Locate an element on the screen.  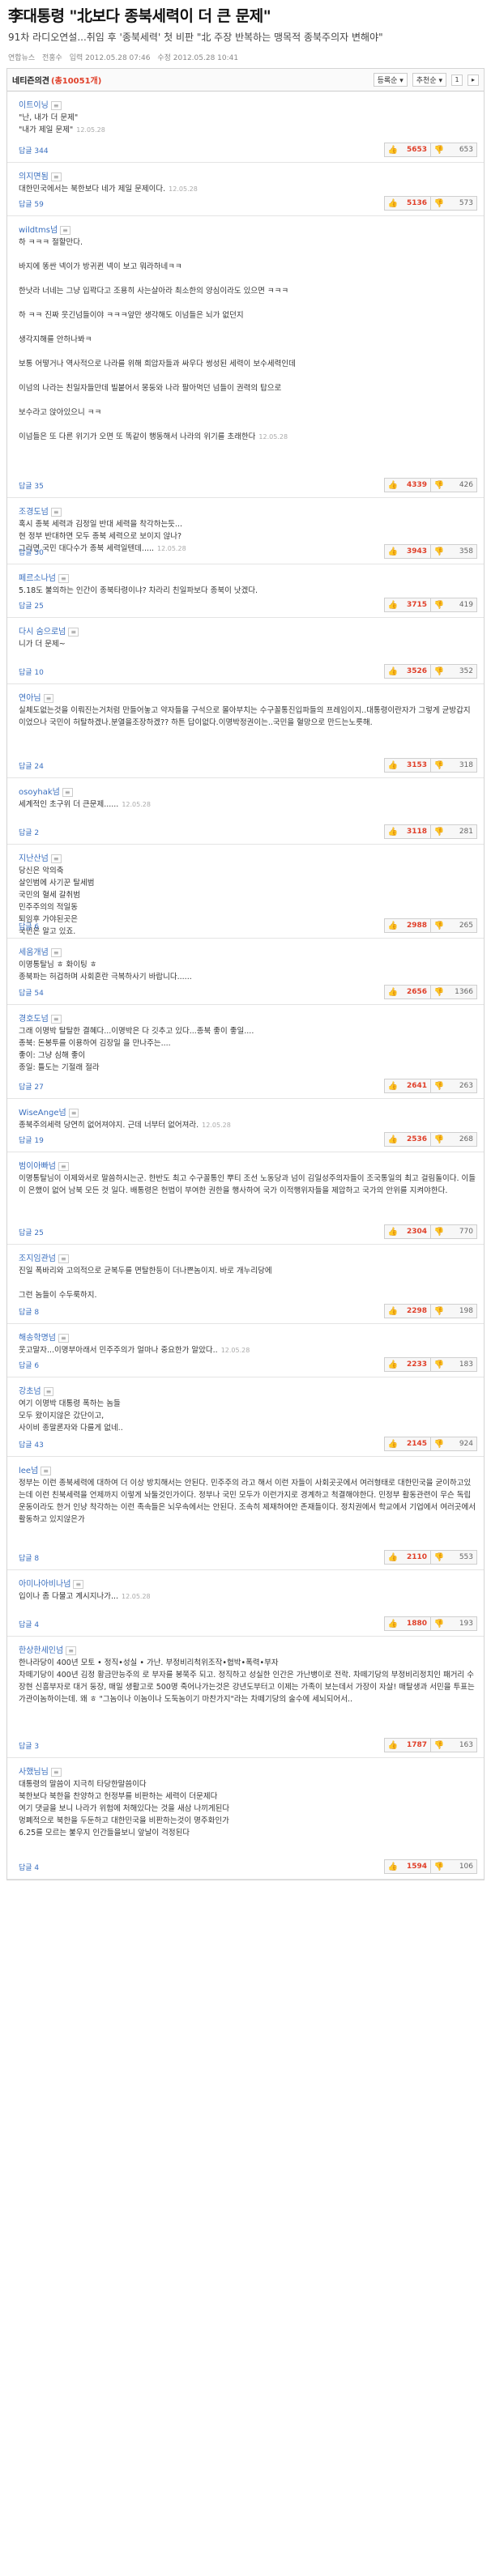
recommend-button: 👍 3943 is located at coordinates (407, 551).